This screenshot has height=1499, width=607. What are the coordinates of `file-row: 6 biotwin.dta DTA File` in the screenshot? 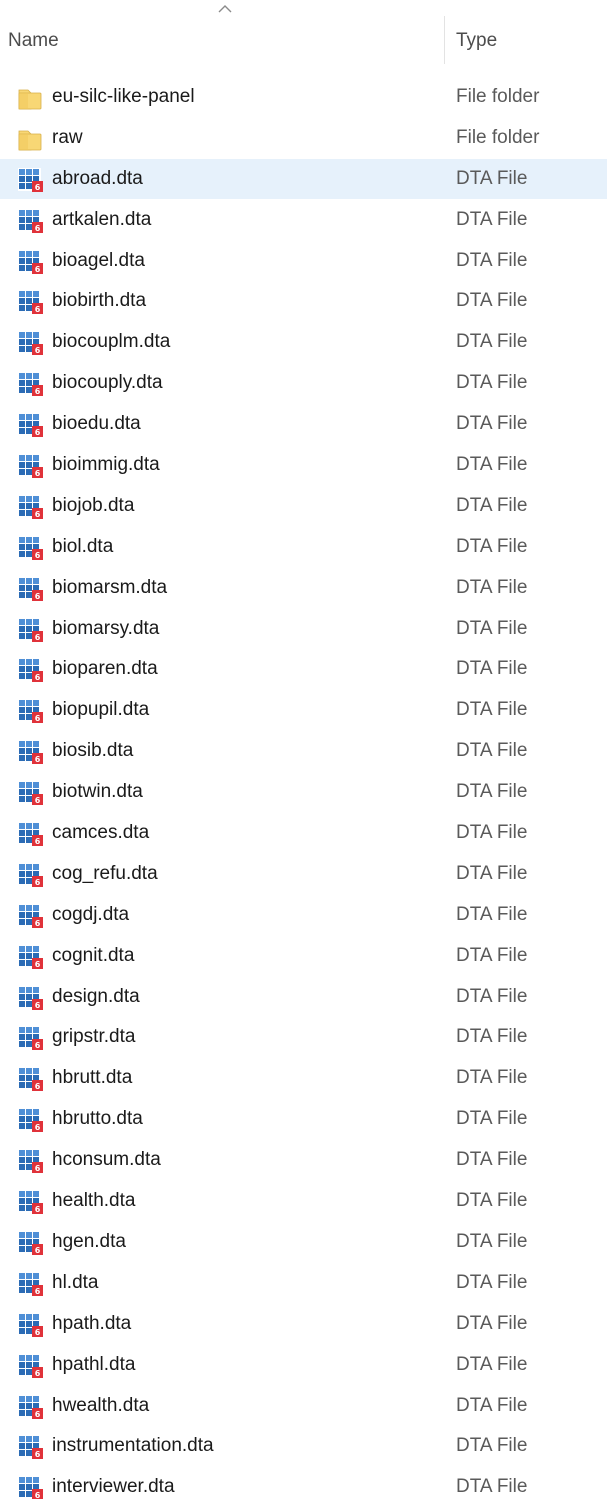 It's located at (303, 792).